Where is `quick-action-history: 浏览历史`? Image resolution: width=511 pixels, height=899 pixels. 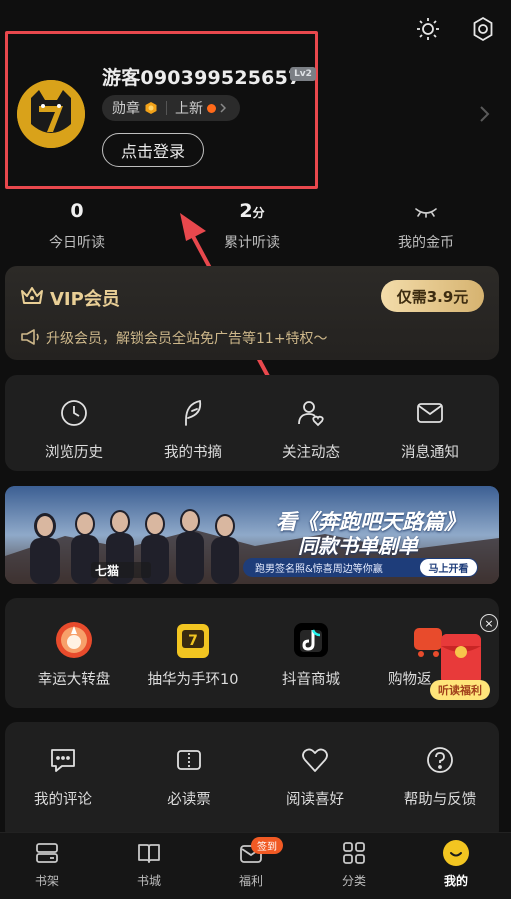 quick-action-history: 浏览历史 is located at coordinates (74, 427).